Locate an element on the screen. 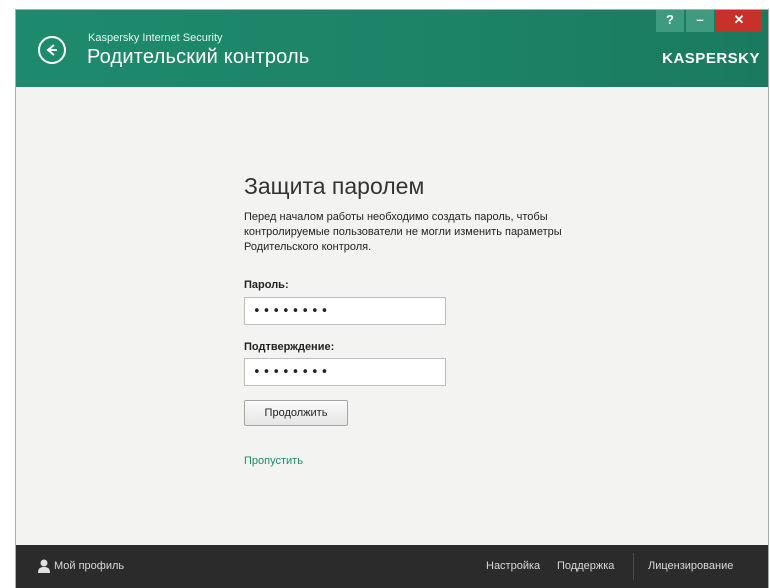 The width and height of the screenshot is (770, 588). my-profile-link: Мой профиль is located at coordinates (81, 566).